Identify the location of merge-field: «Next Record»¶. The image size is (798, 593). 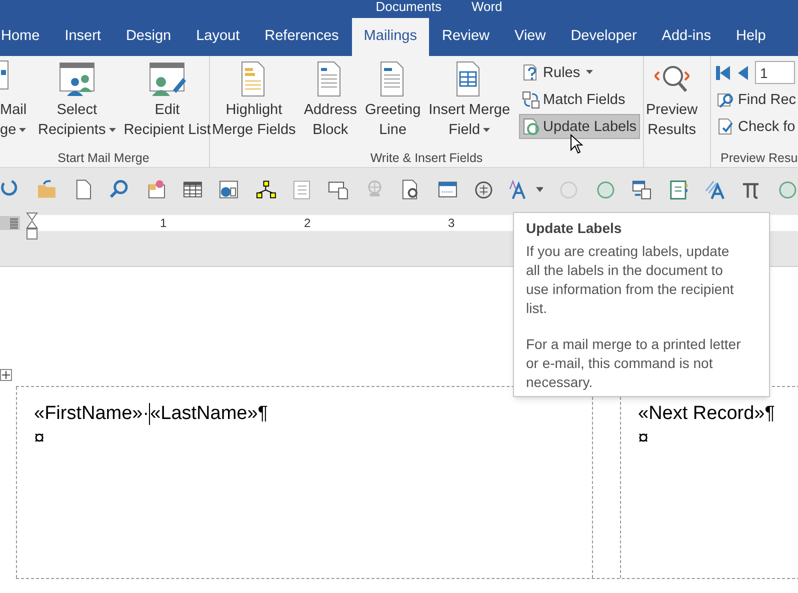
(706, 413).